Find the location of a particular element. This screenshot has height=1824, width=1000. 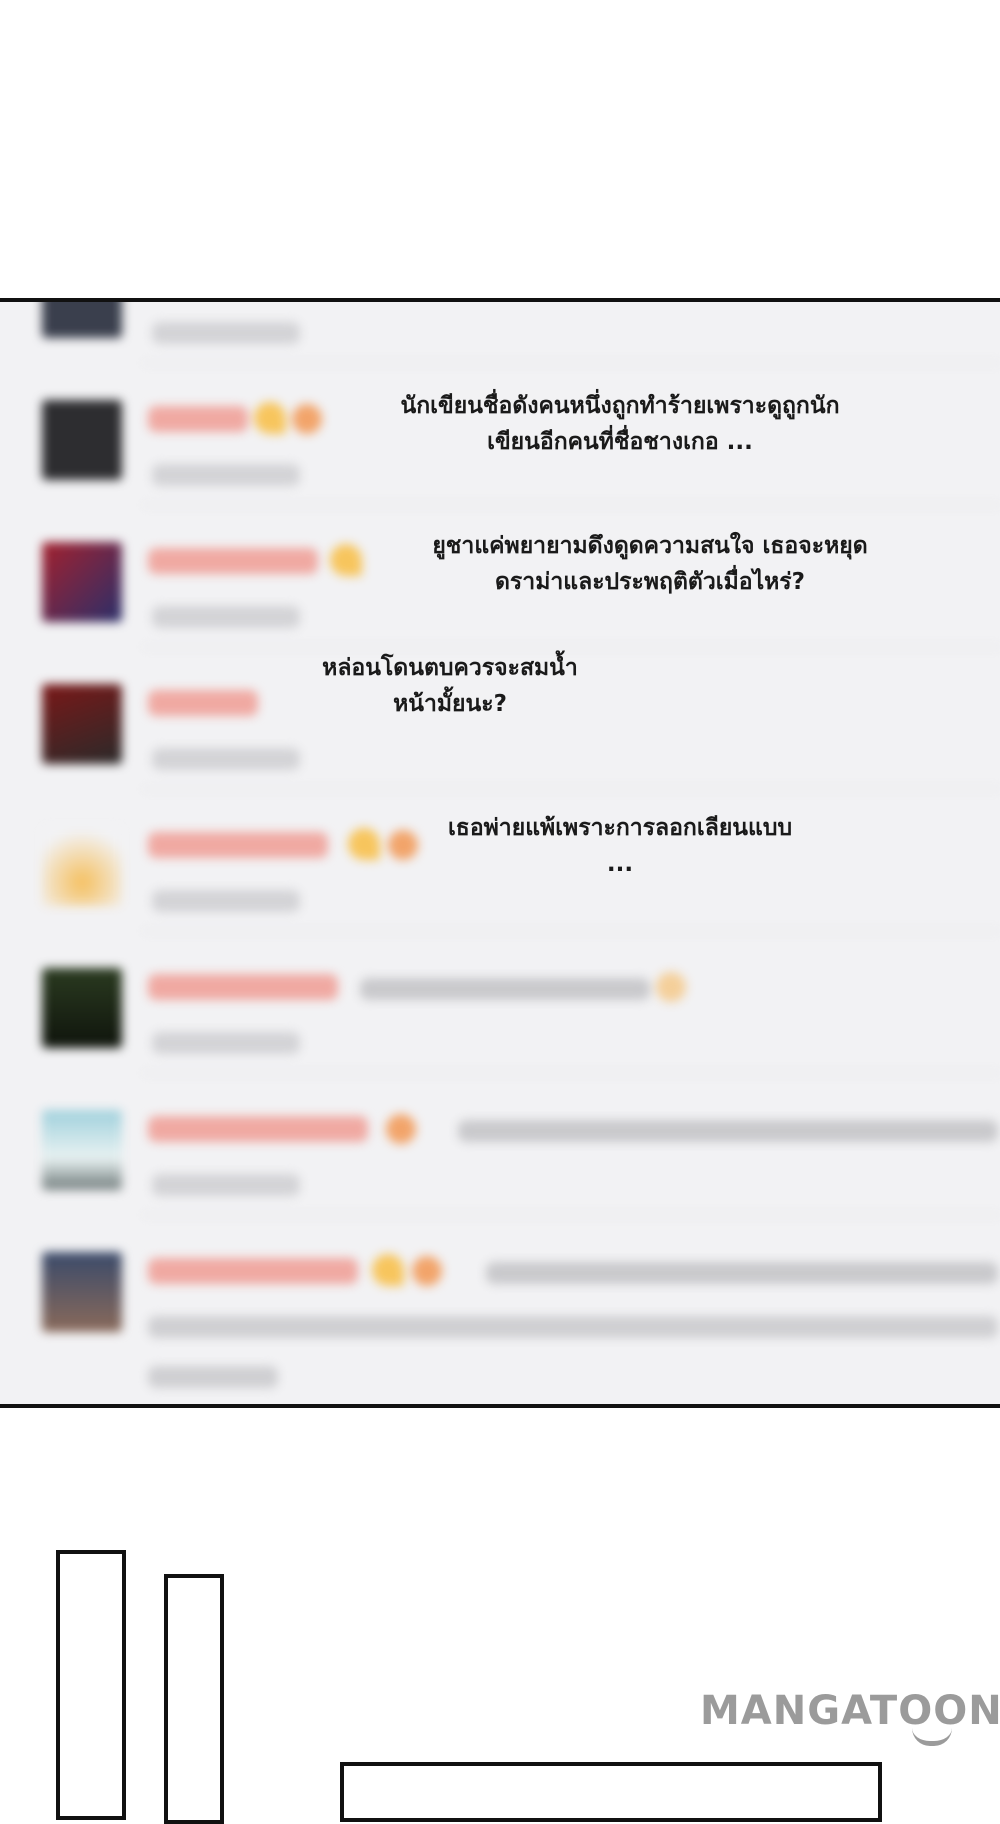

mangatoon-watermark: MANGATOON is located at coordinates (850, 1723).